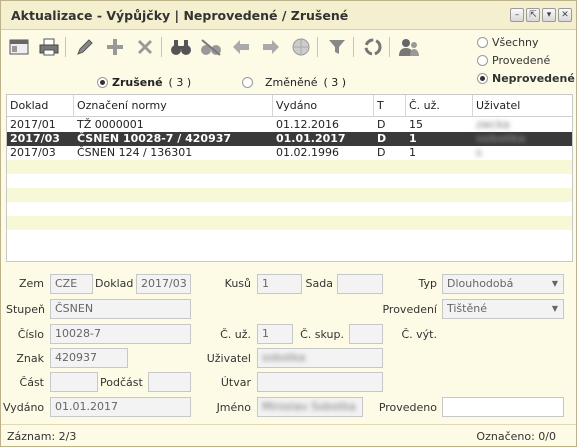 This screenshot has height=447, width=577. Describe the element at coordinates (320, 358) in the screenshot. I see `uzivatel-field: sobotka` at that location.